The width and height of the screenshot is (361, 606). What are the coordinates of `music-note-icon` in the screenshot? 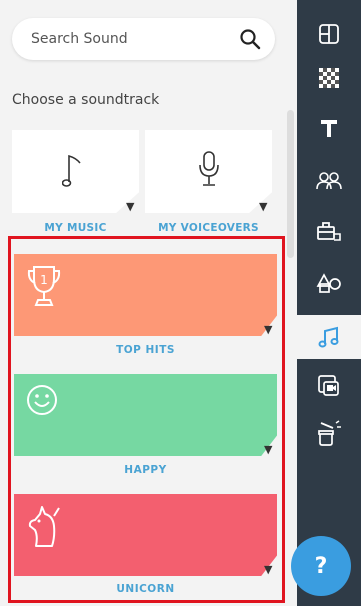 It's located at (71, 170).